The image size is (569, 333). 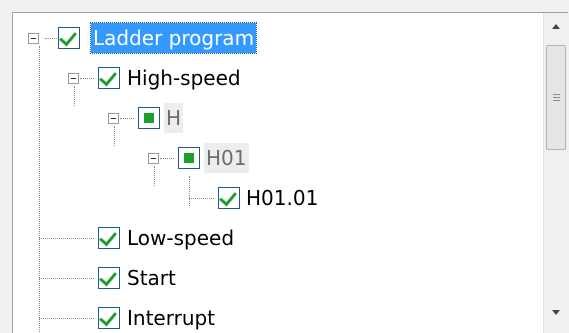 I want to click on checkbox-high-speed, so click(x=109, y=78).